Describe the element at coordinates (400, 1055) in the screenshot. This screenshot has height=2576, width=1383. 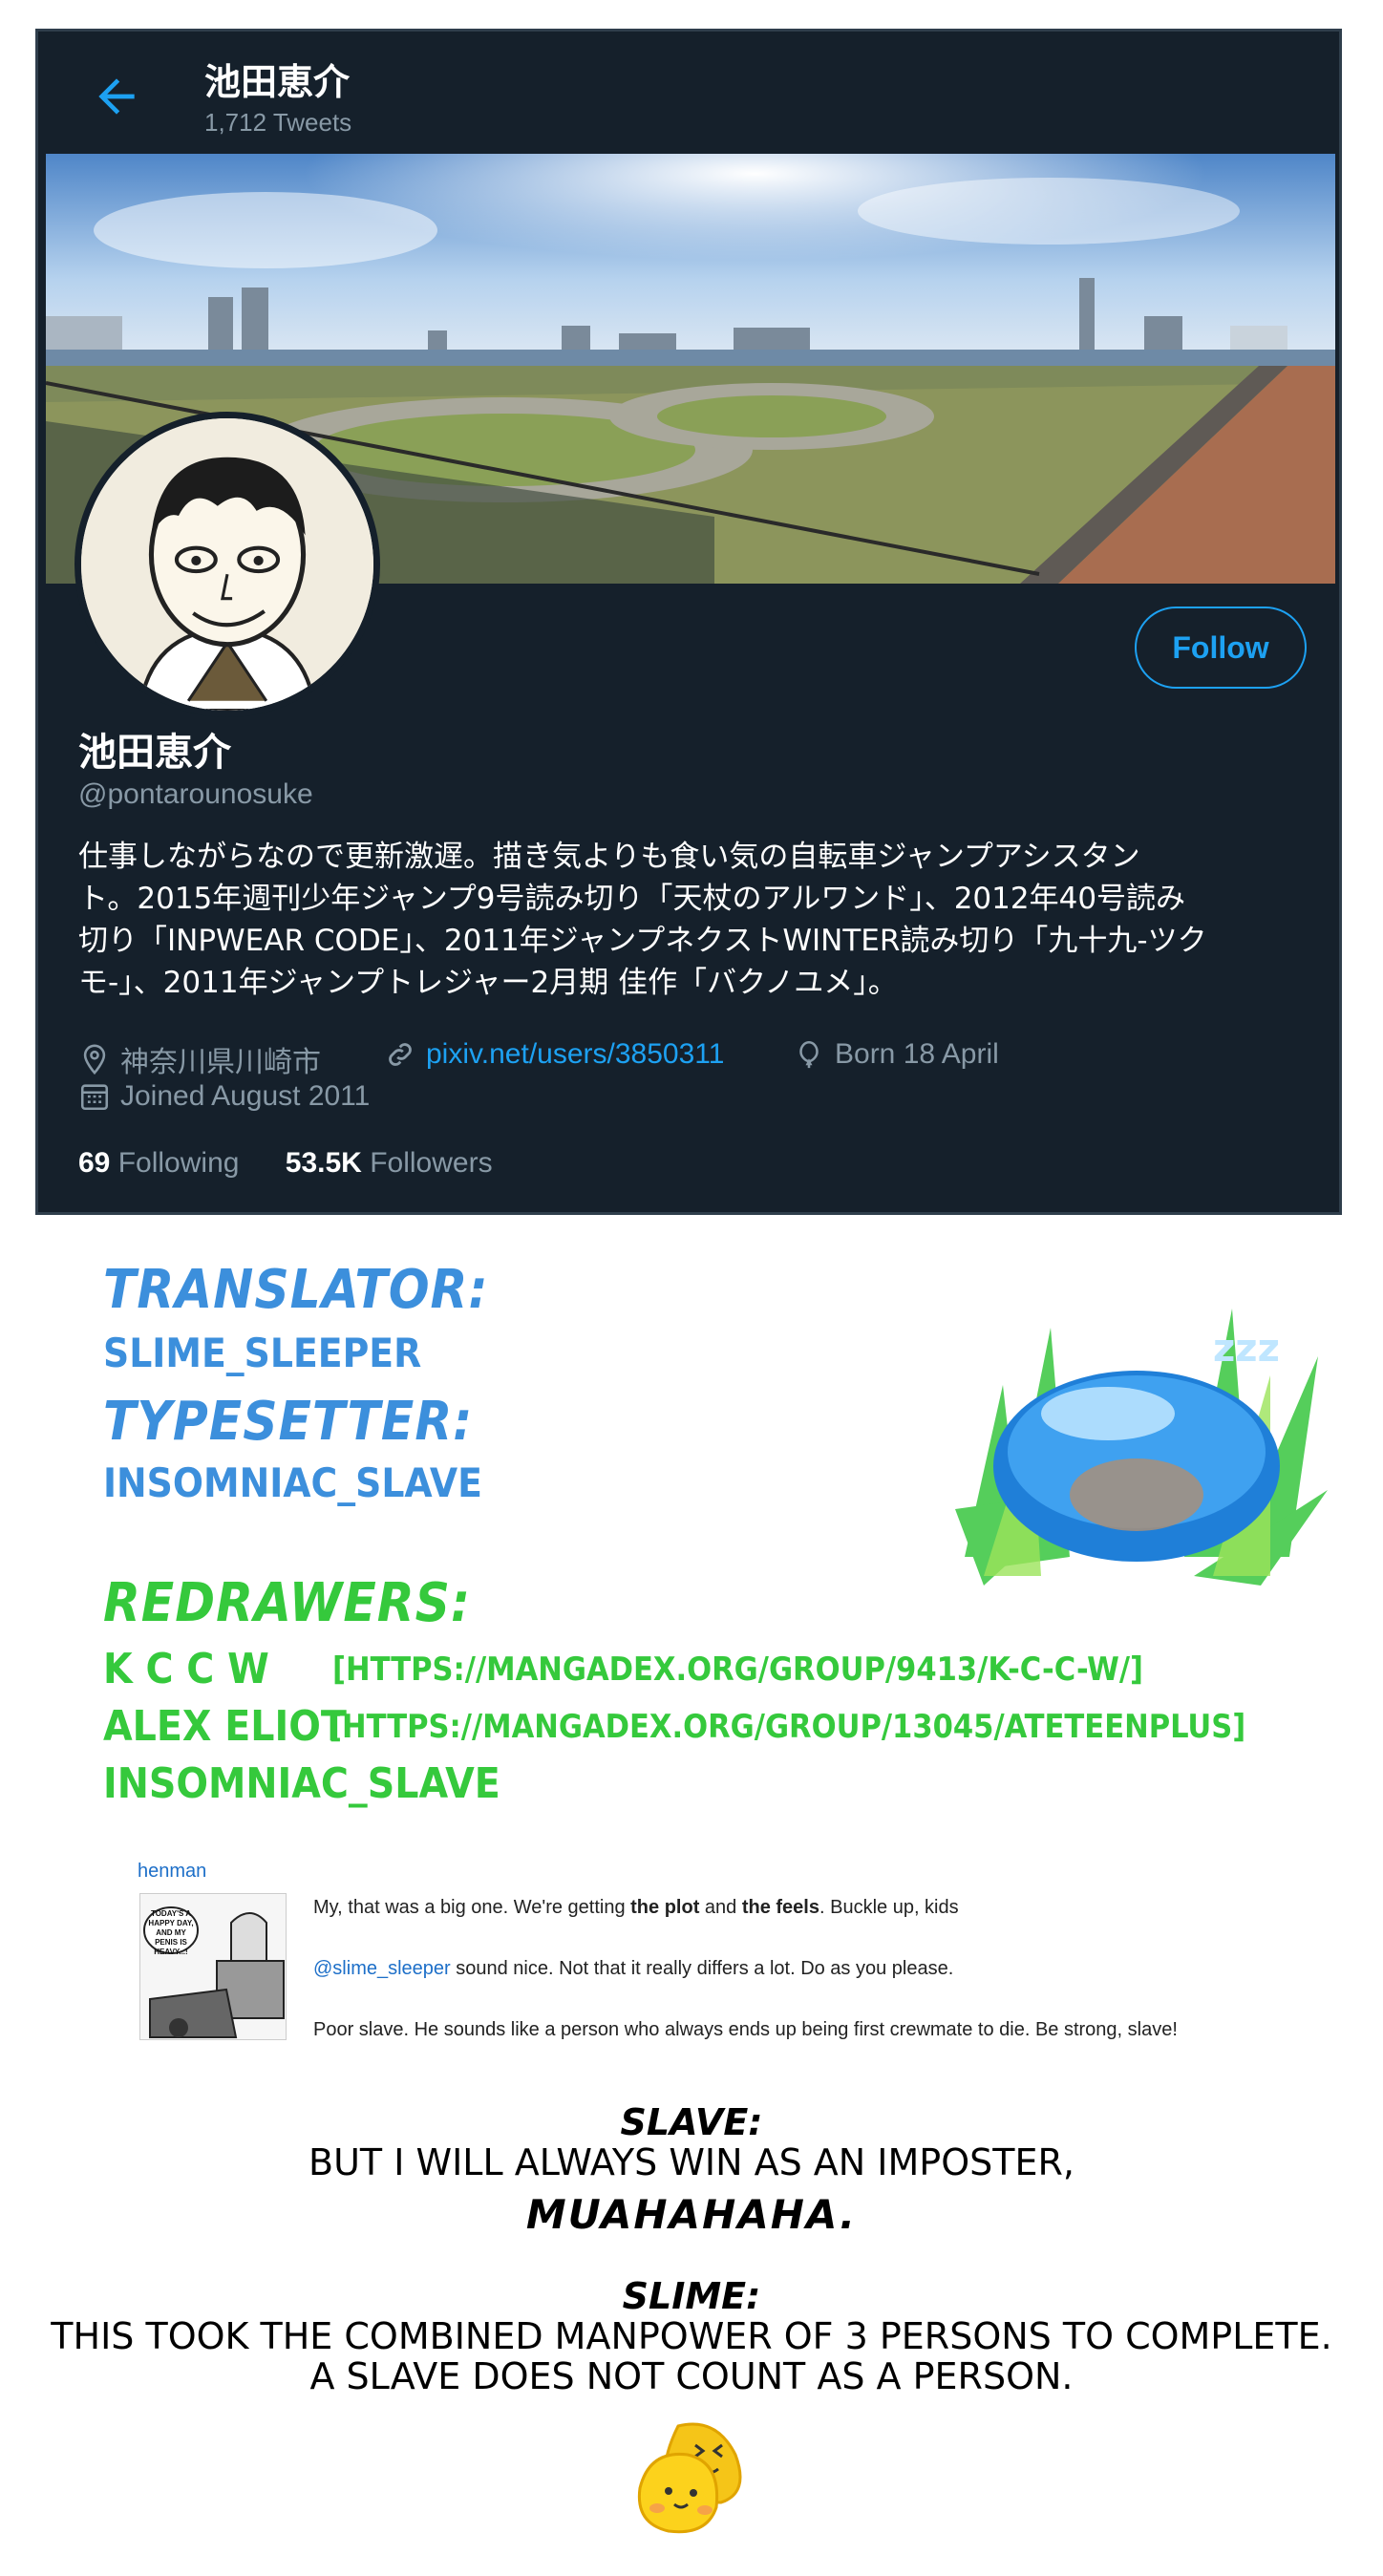
I see `link-icon` at that location.